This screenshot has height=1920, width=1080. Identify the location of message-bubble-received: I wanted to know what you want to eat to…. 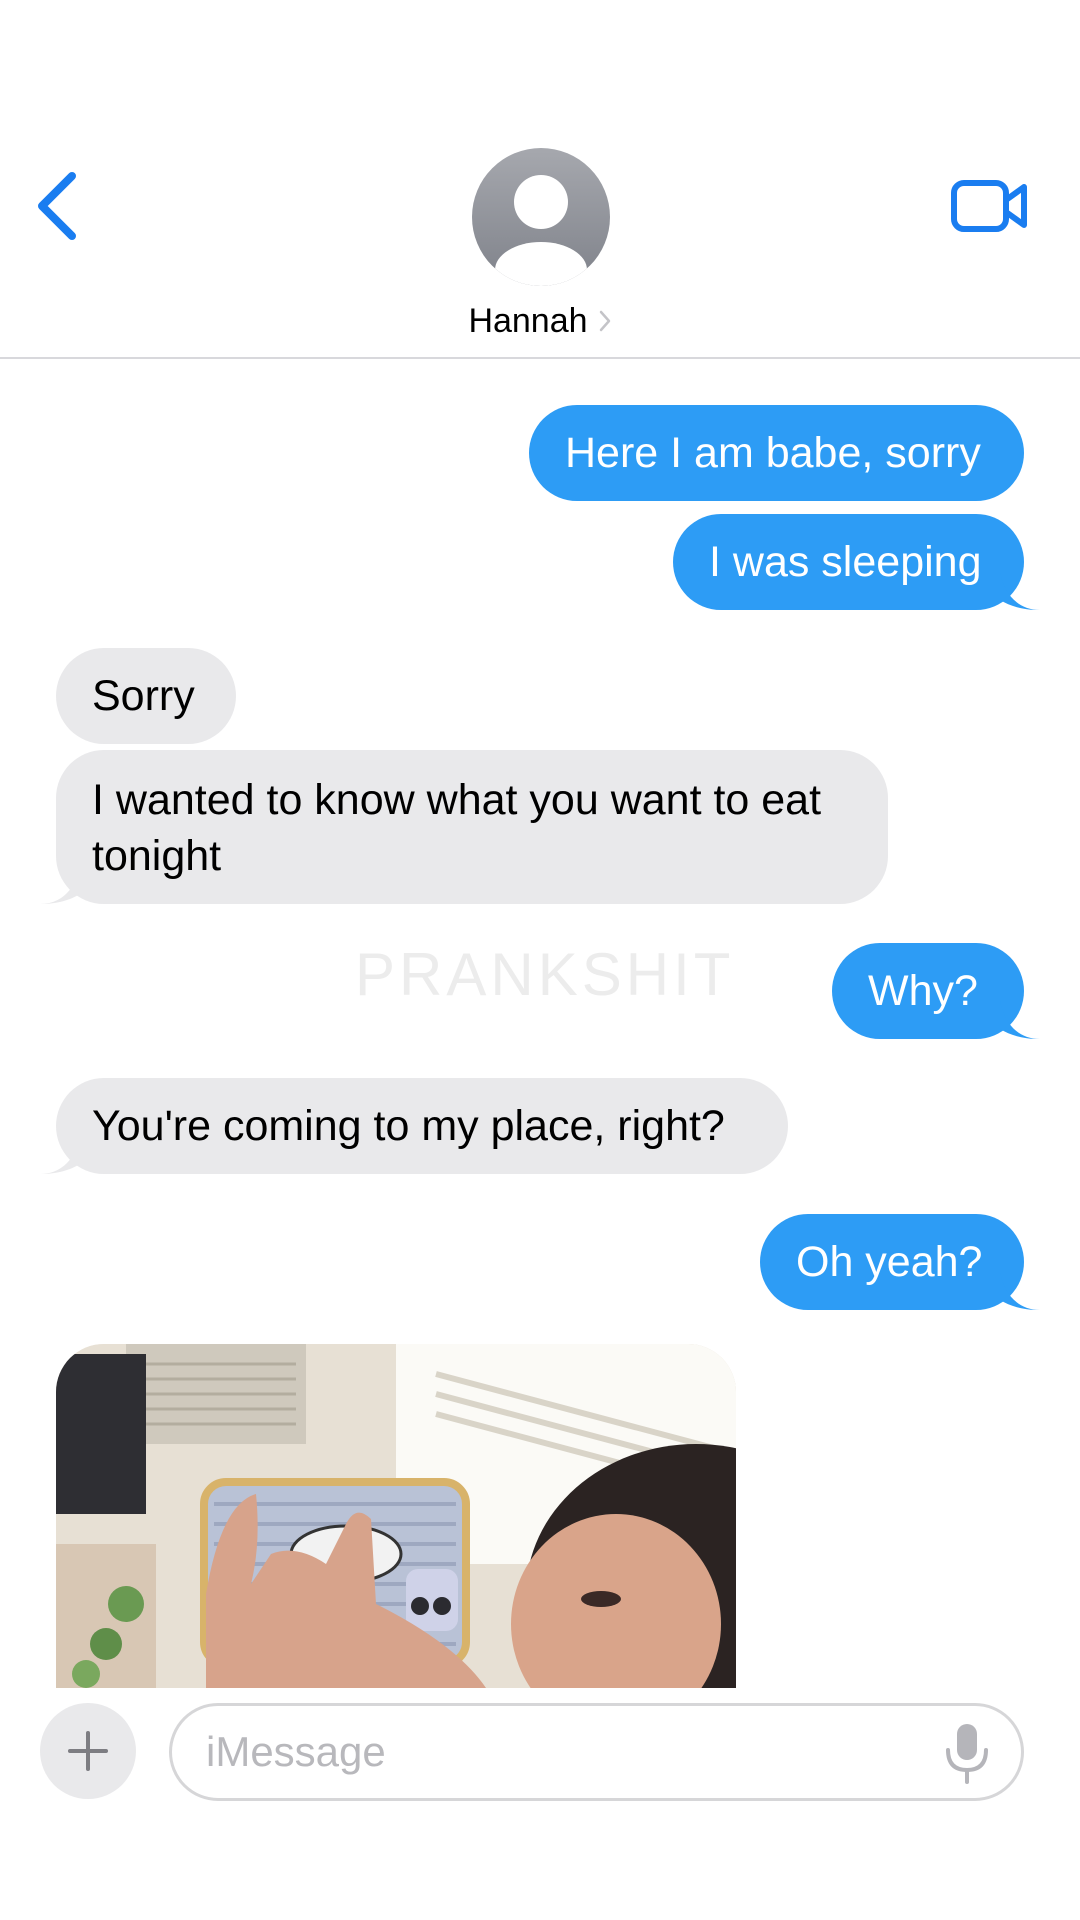
(472, 827).